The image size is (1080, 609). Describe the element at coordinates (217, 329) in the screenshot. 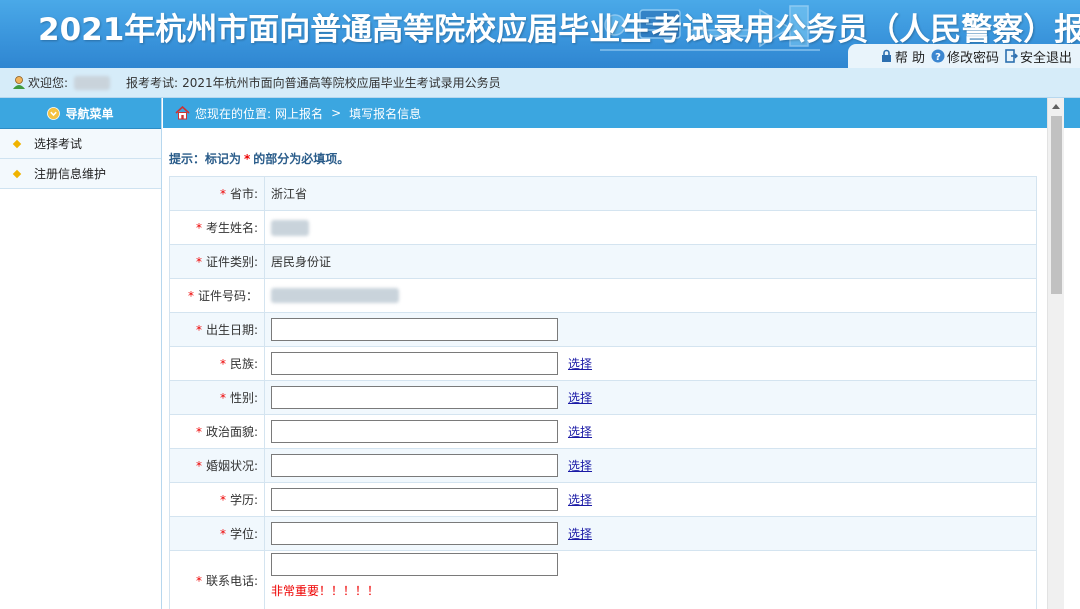

I see `field-label-cell: * 出生日期:` at that location.